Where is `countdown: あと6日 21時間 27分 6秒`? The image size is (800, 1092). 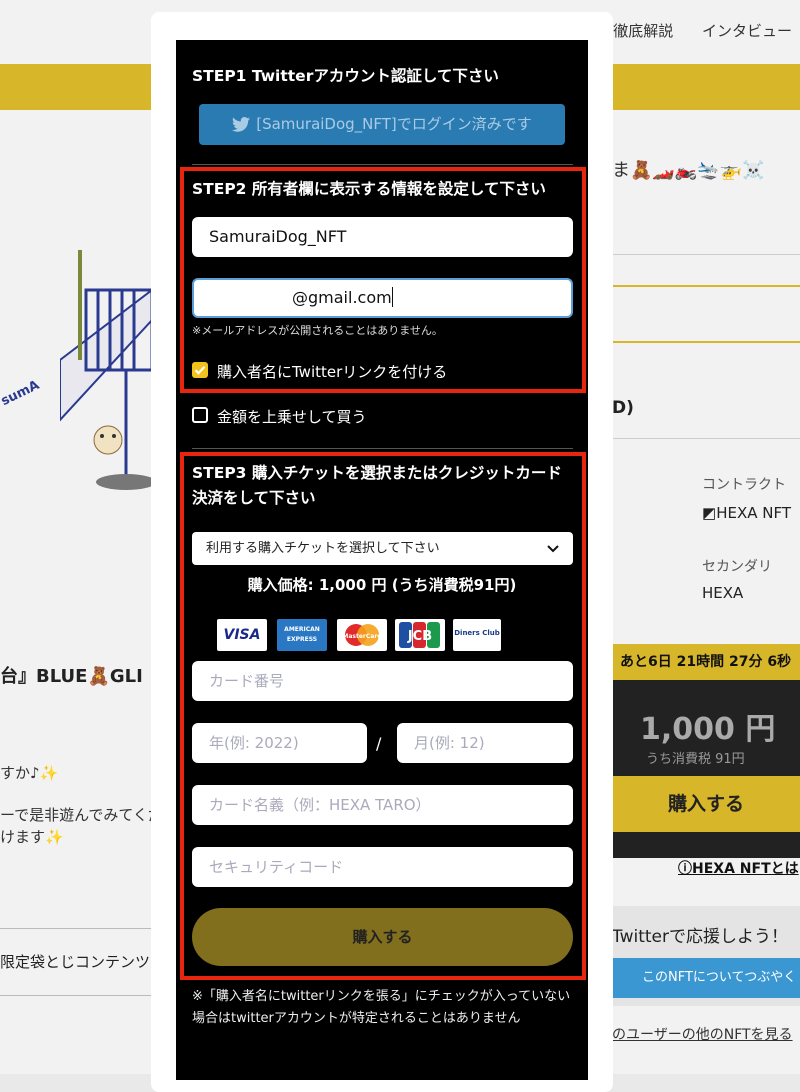 countdown: あと6日 21時間 27分 6秒 is located at coordinates (706, 662).